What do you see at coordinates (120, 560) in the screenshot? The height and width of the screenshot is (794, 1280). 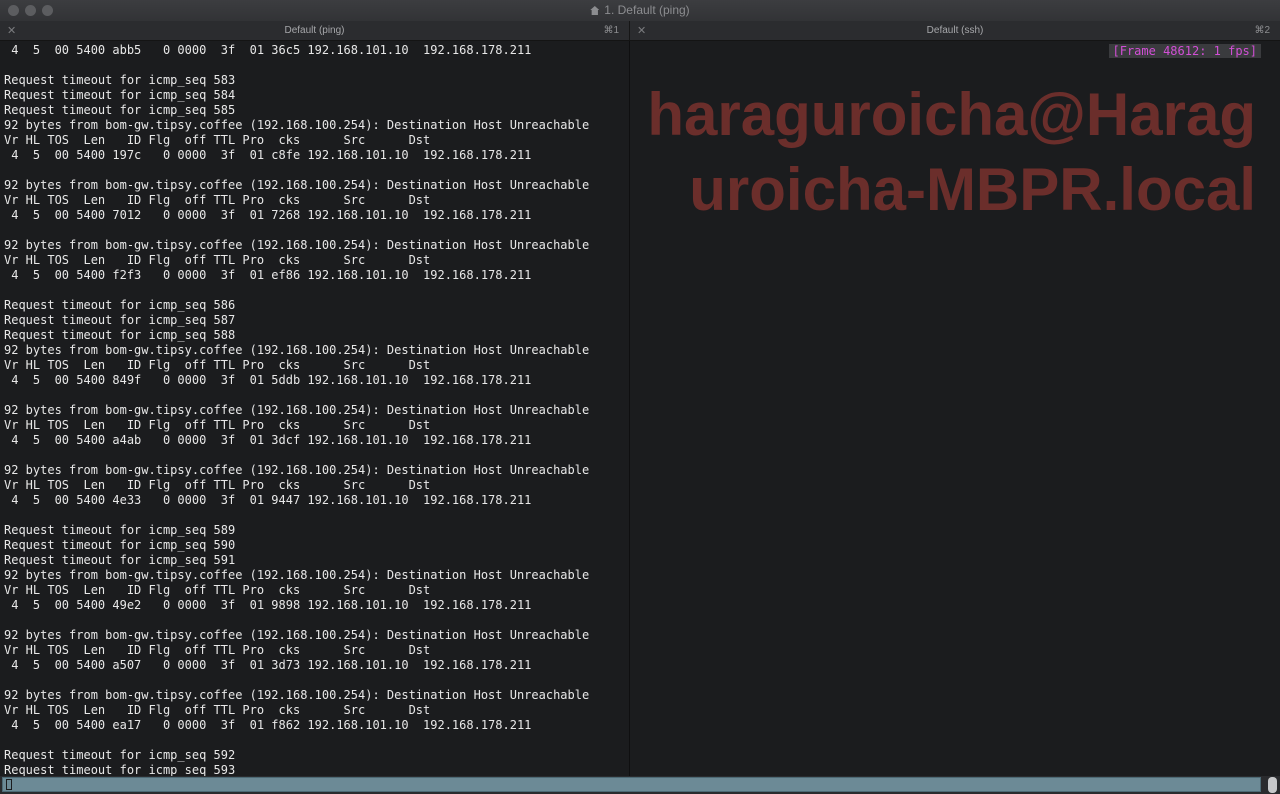 I see `terminal-line: Request timeout for icmp_seq 591` at bounding box center [120, 560].